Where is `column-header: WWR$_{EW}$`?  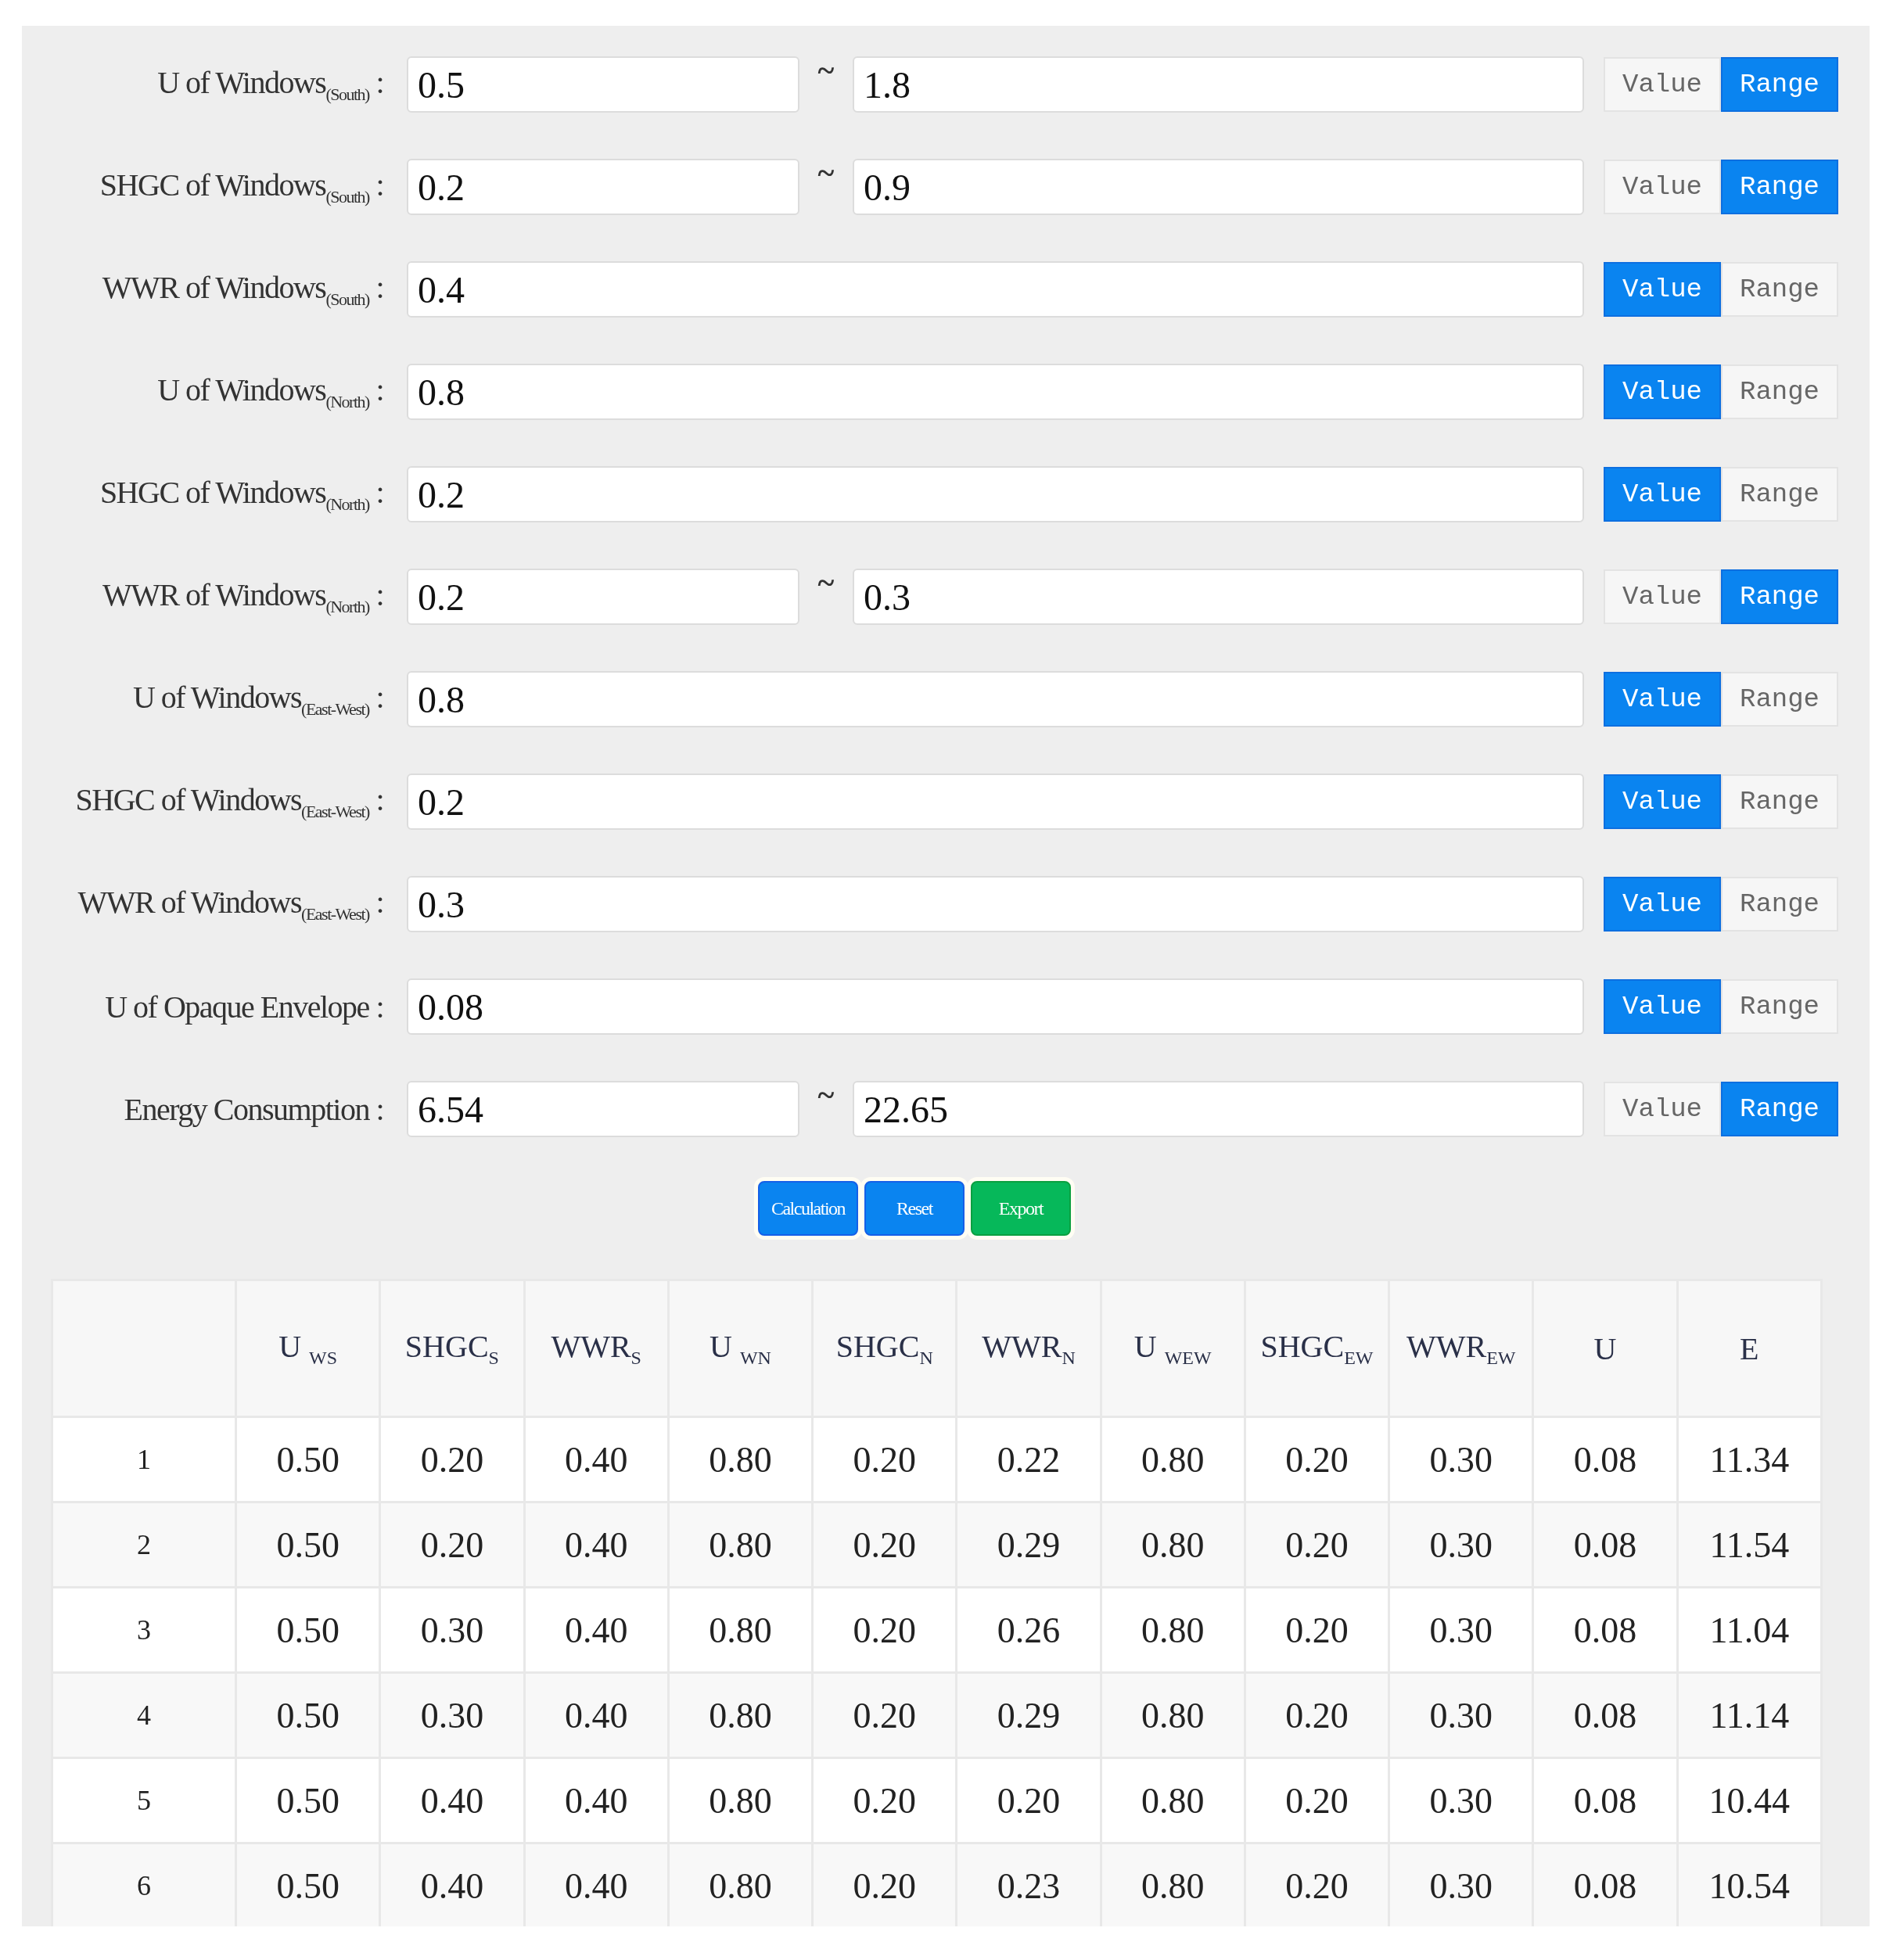 column-header: WWR$_{EW}$ is located at coordinates (1460, 1348).